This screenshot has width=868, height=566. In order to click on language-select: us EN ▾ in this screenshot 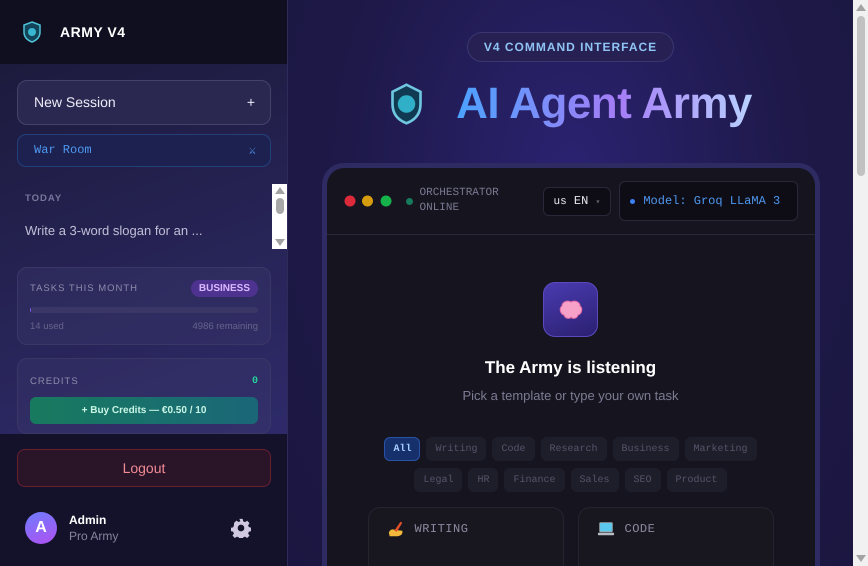, I will do `click(577, 201)`.